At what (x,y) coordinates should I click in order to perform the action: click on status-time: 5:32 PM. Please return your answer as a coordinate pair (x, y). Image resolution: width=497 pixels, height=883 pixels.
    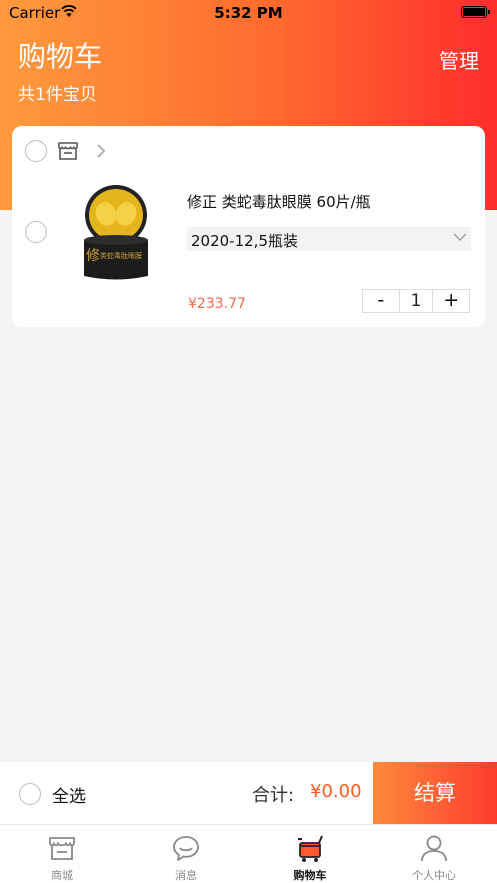
    Looking at the image, I should click on (248, 13).